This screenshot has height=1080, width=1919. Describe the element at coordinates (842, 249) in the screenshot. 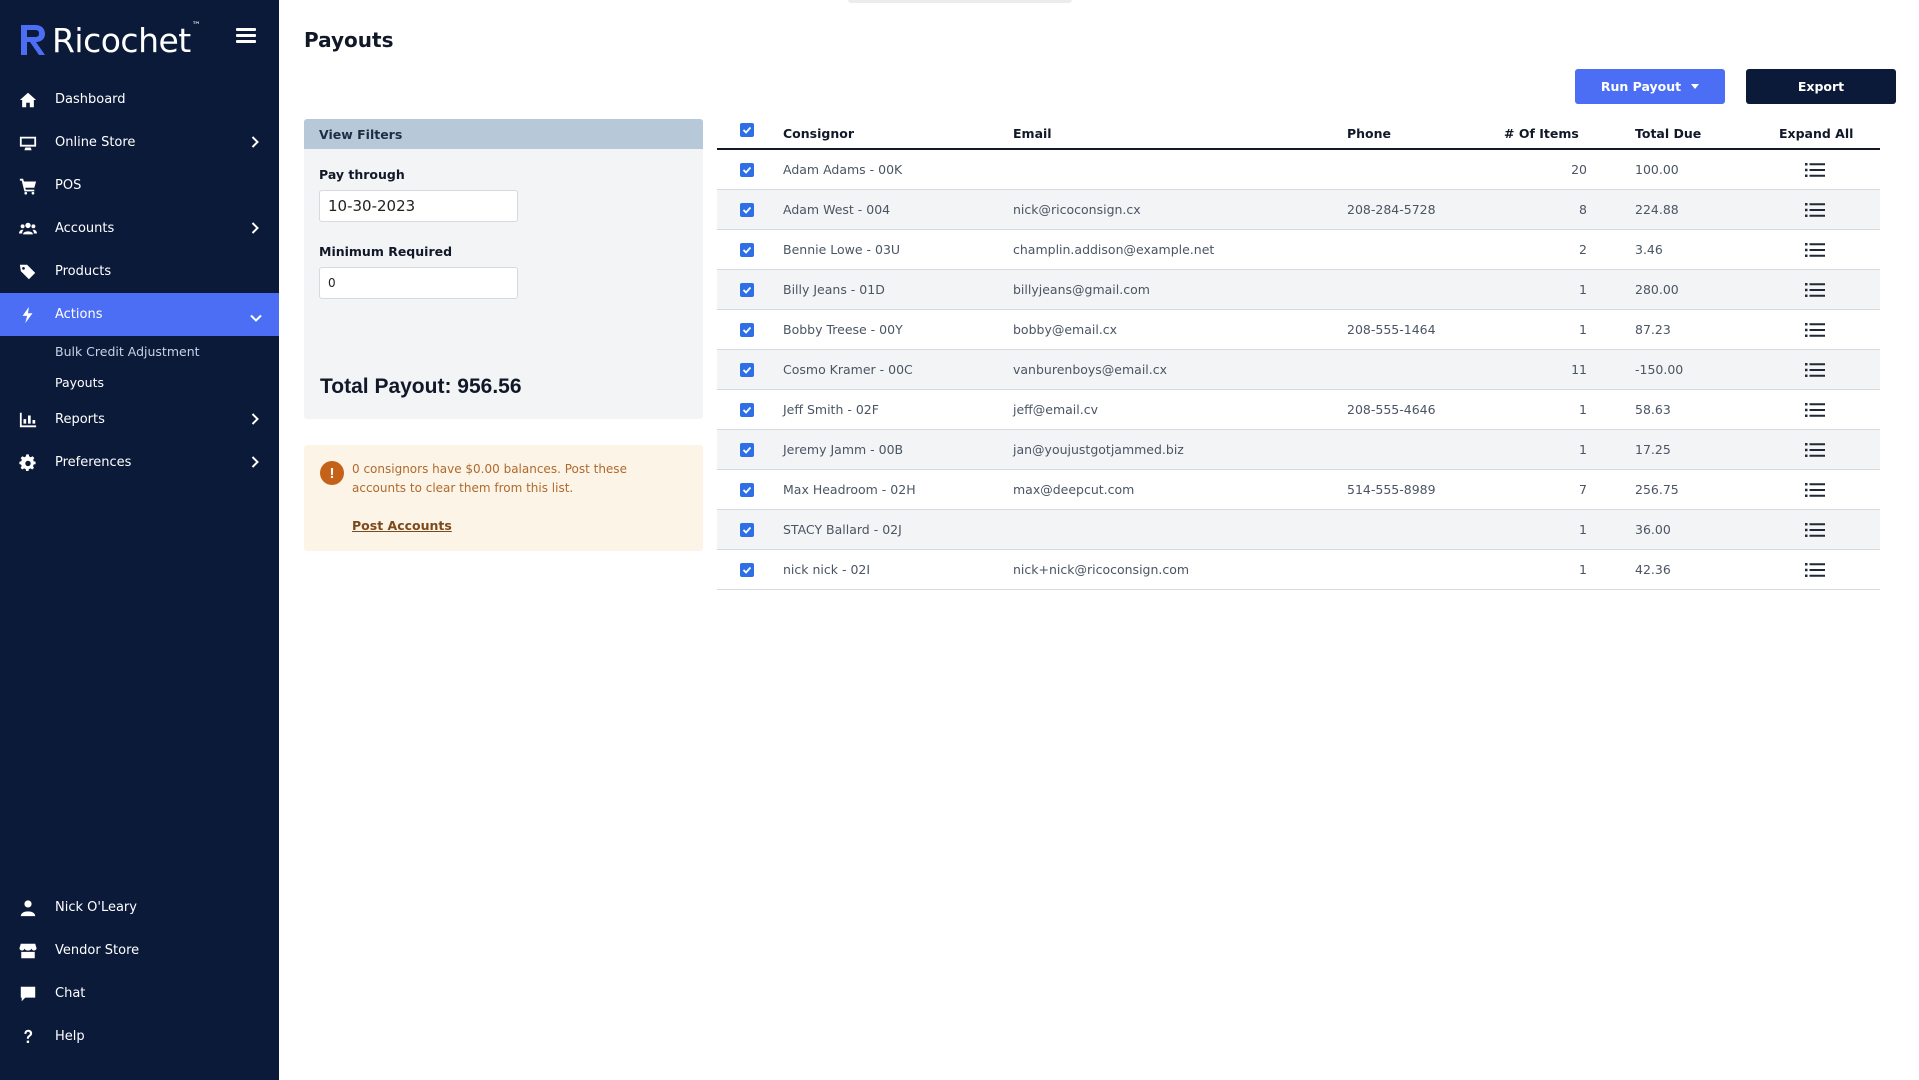

I see `consignor-cell: Bennie Lowe - 03U` at that location.